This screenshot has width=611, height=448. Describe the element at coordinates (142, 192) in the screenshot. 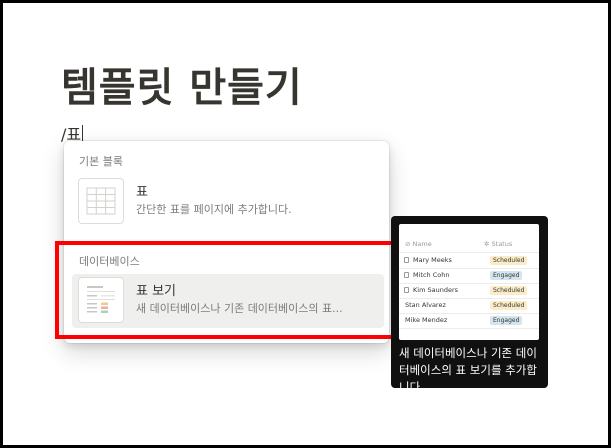

I see `menu-item-title: 표` at that location.